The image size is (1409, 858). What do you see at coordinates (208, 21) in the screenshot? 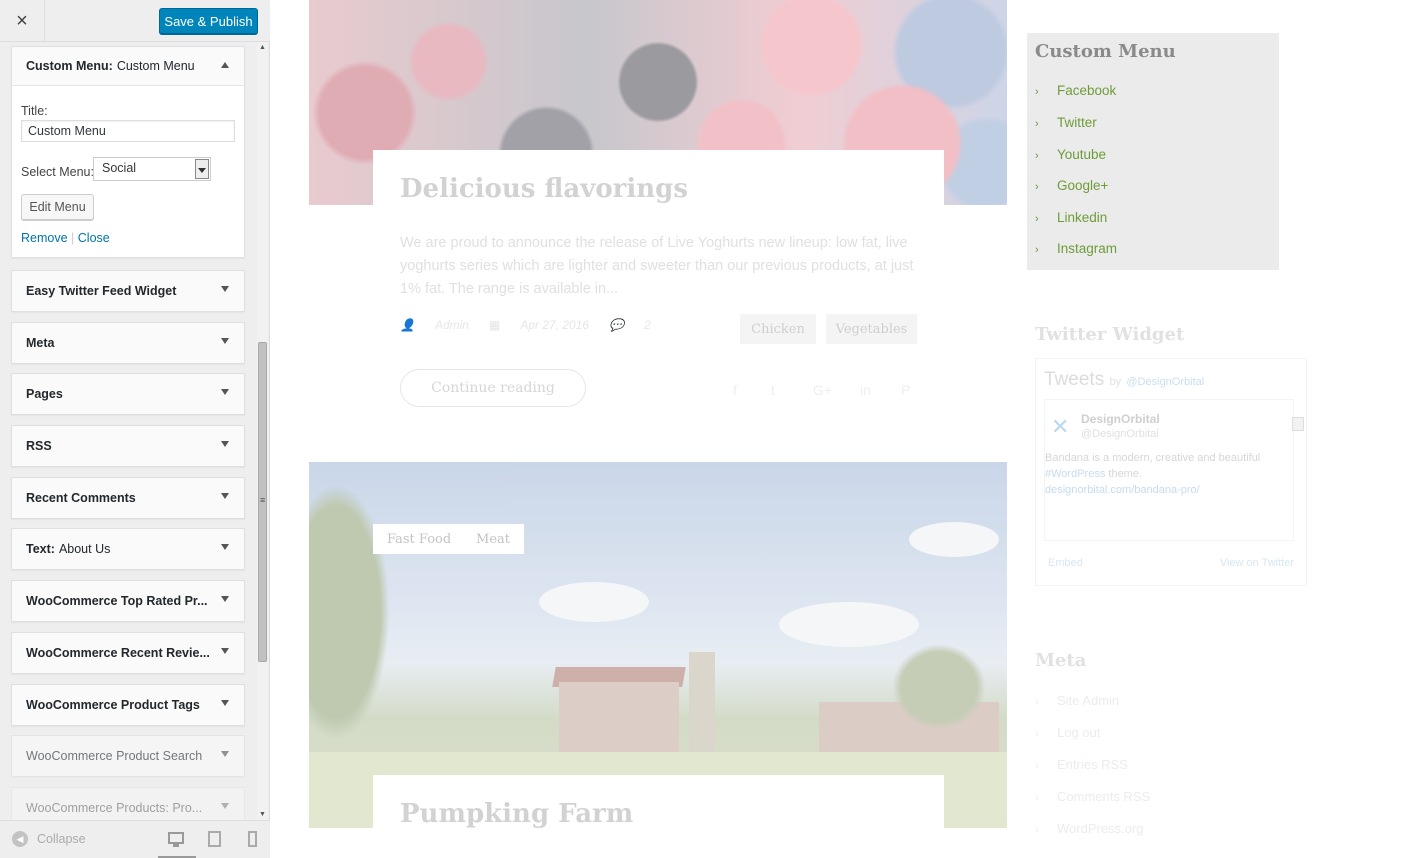
I see `save-publish-button: Save & Publish` at bounding box center [208, 21].